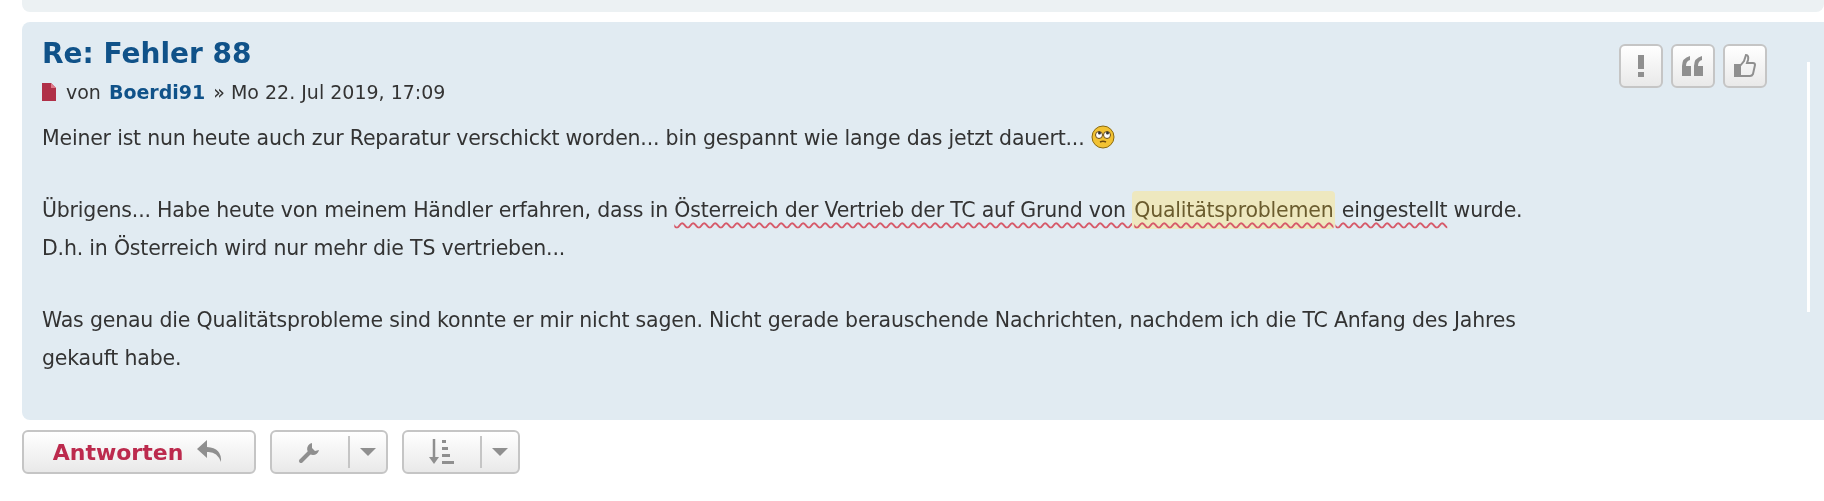  What do you see at coordinates (147, 53) in the screenshot?
I see `post-title: Re: Fehler 88` at bounding box center [147, 53].